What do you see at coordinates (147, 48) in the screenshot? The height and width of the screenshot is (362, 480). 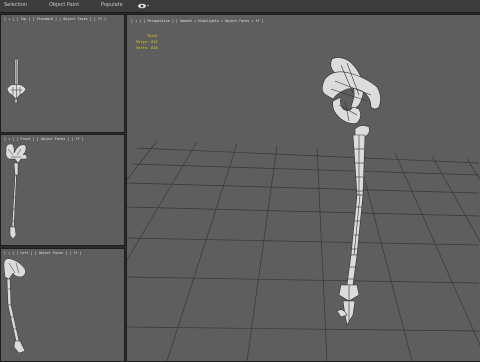 I see `stats-verts: Verts: 638` at bounding box center [147, 48].